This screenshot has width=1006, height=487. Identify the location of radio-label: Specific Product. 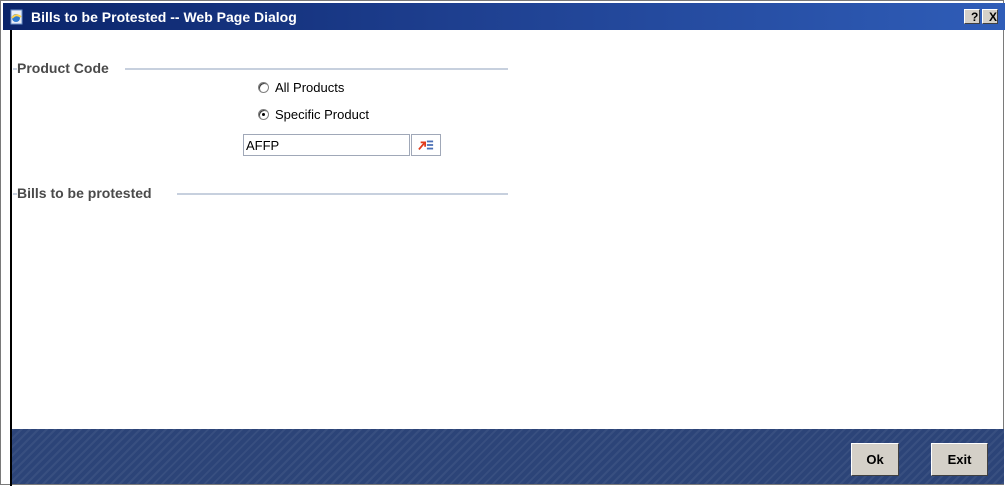
(322, 114).